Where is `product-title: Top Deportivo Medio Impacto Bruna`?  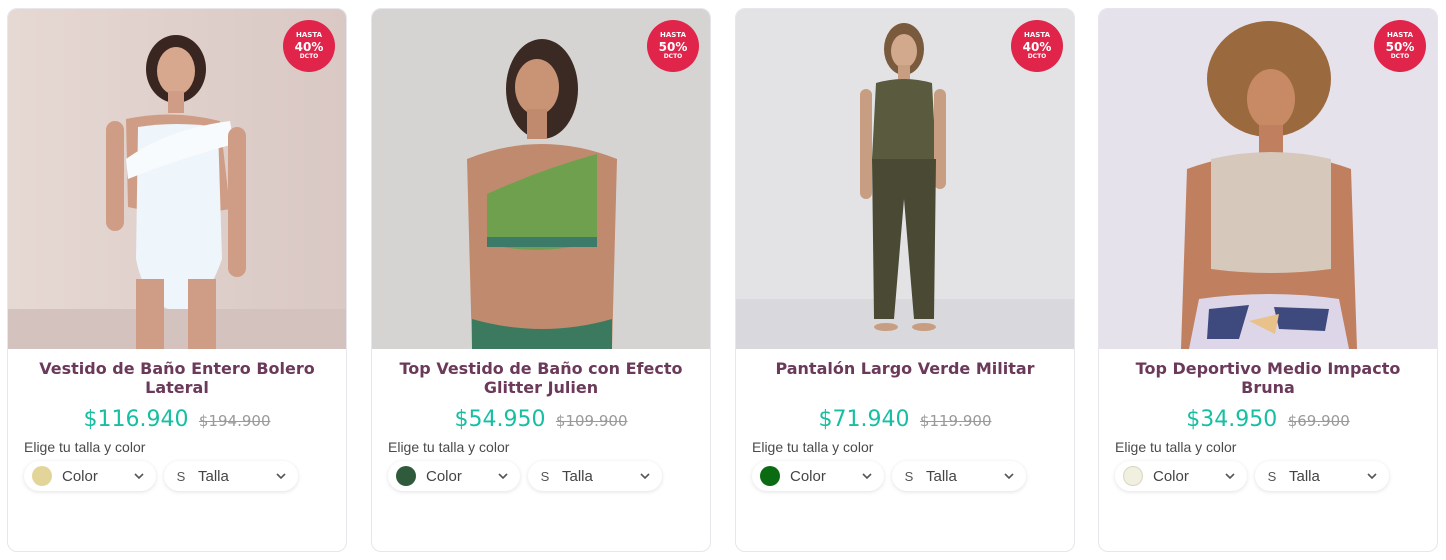 product-title: Top Deportivo Medio Impacto Bruna is located at coordinates (1268, 378).